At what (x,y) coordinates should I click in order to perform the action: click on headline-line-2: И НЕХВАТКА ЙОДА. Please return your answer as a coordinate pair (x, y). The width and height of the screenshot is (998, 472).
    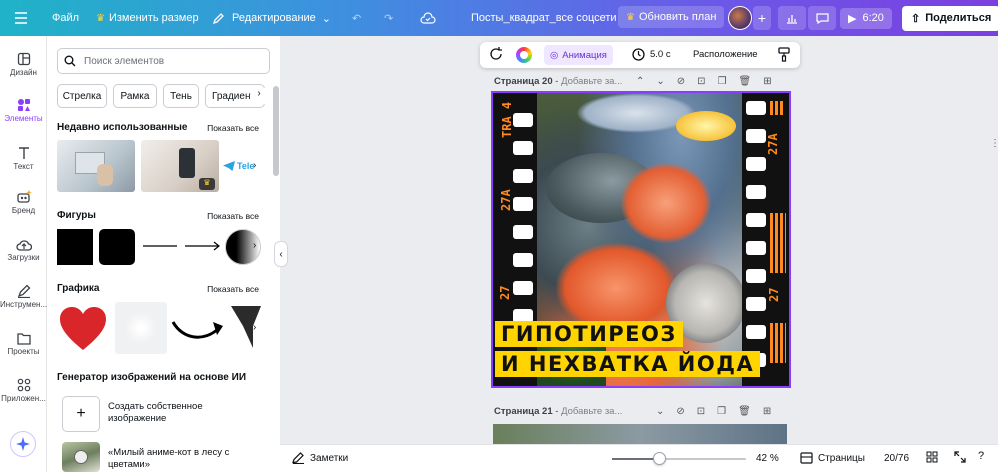
    Looking at the image, I should click on (628, 364).